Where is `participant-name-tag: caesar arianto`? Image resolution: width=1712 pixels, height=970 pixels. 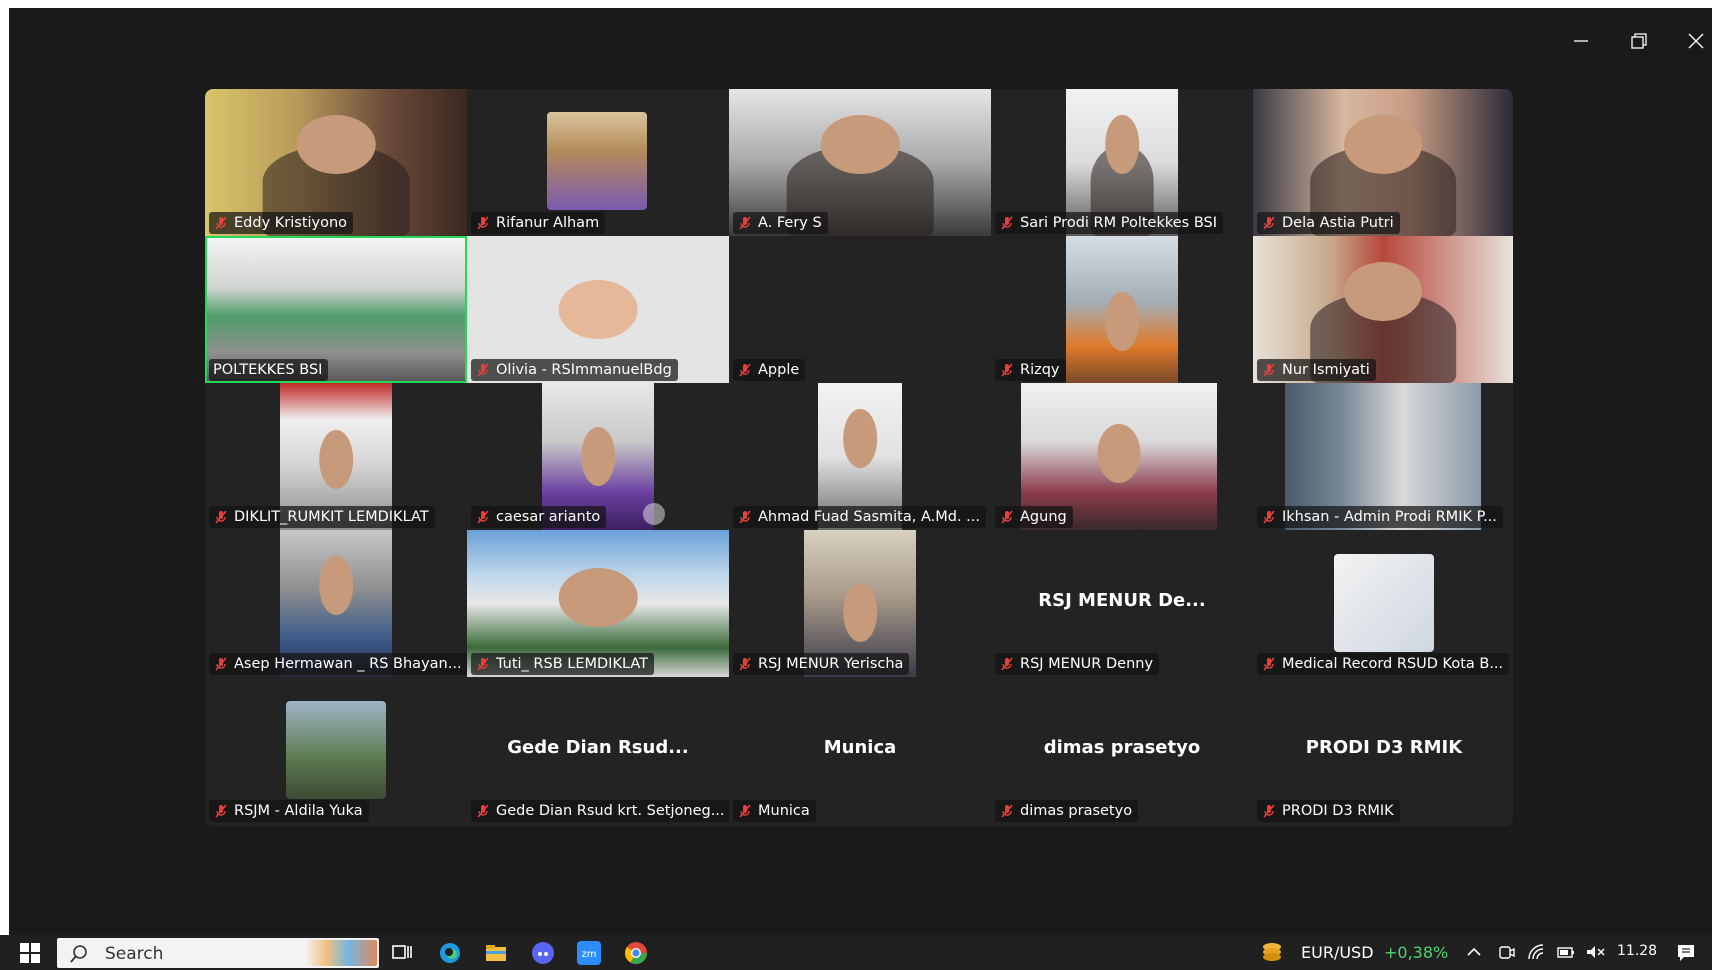
participant-name-tag: caesar arianto is located at coordinates (539, 517).